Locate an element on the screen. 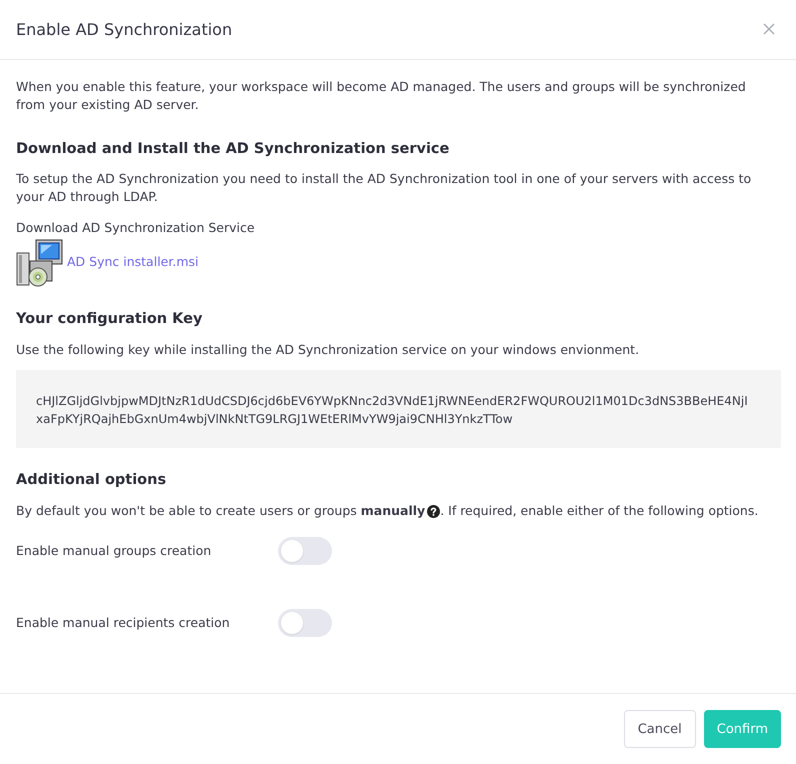 The width and height of the screenshot is (796, 764). option-label: Enable manual groups creation is located at coordinates (114, 551).